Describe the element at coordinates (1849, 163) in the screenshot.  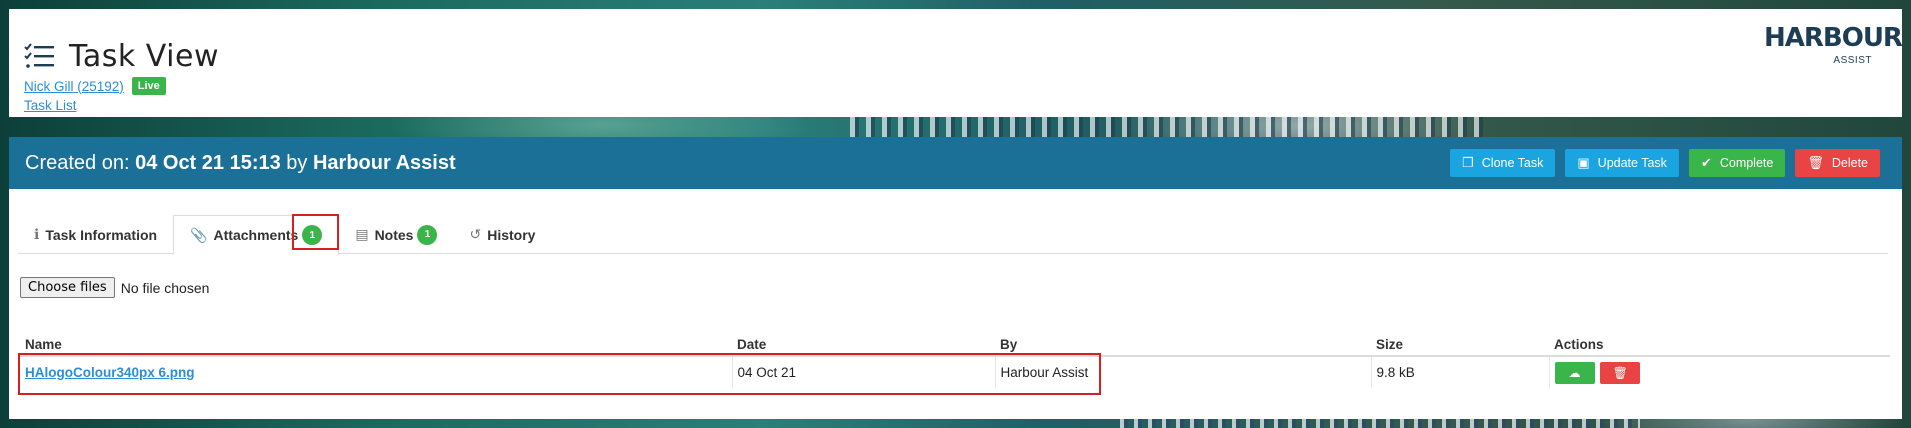
I see `delete-label: Delete` at that location.